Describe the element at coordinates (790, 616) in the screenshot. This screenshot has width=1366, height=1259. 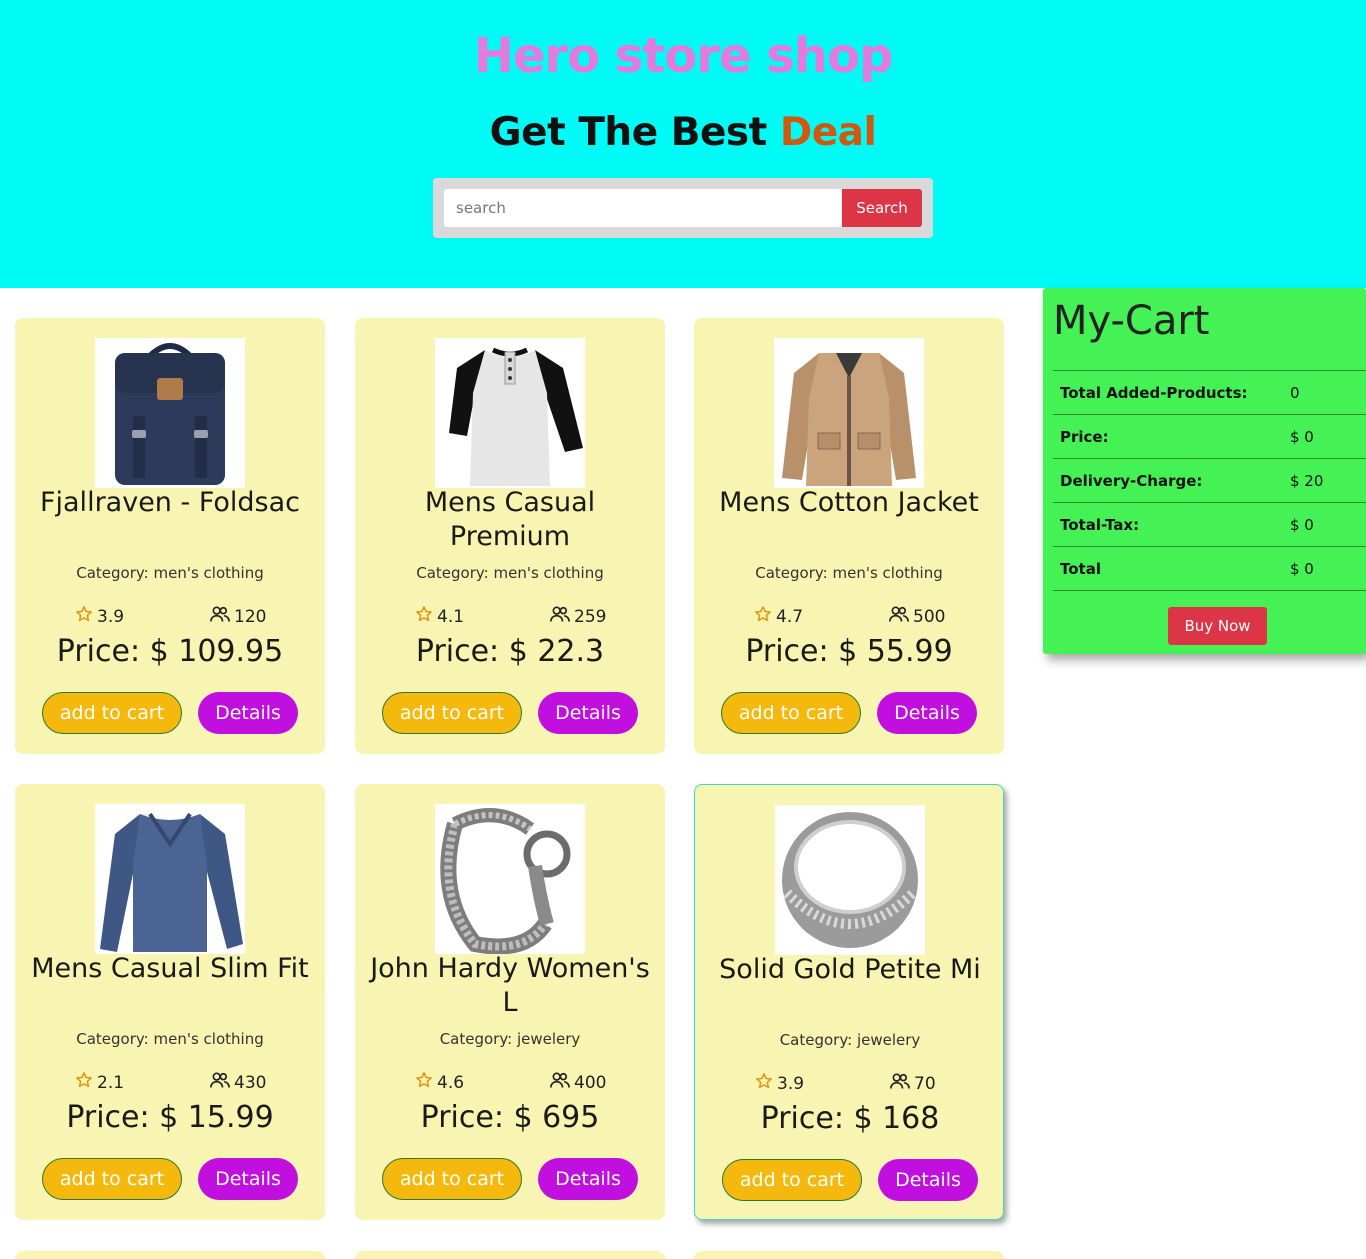
I see `rating-value: 4.7` at that location.